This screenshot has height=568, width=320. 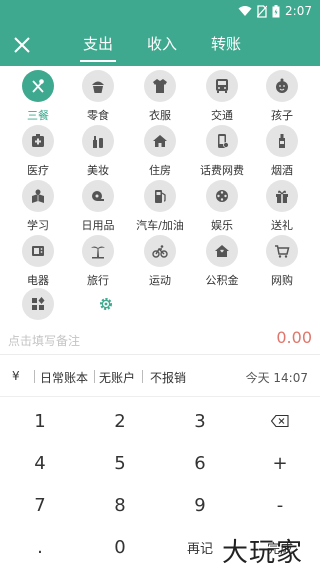 I want to click on category-label: 美妆, so click(x=98, y=170).